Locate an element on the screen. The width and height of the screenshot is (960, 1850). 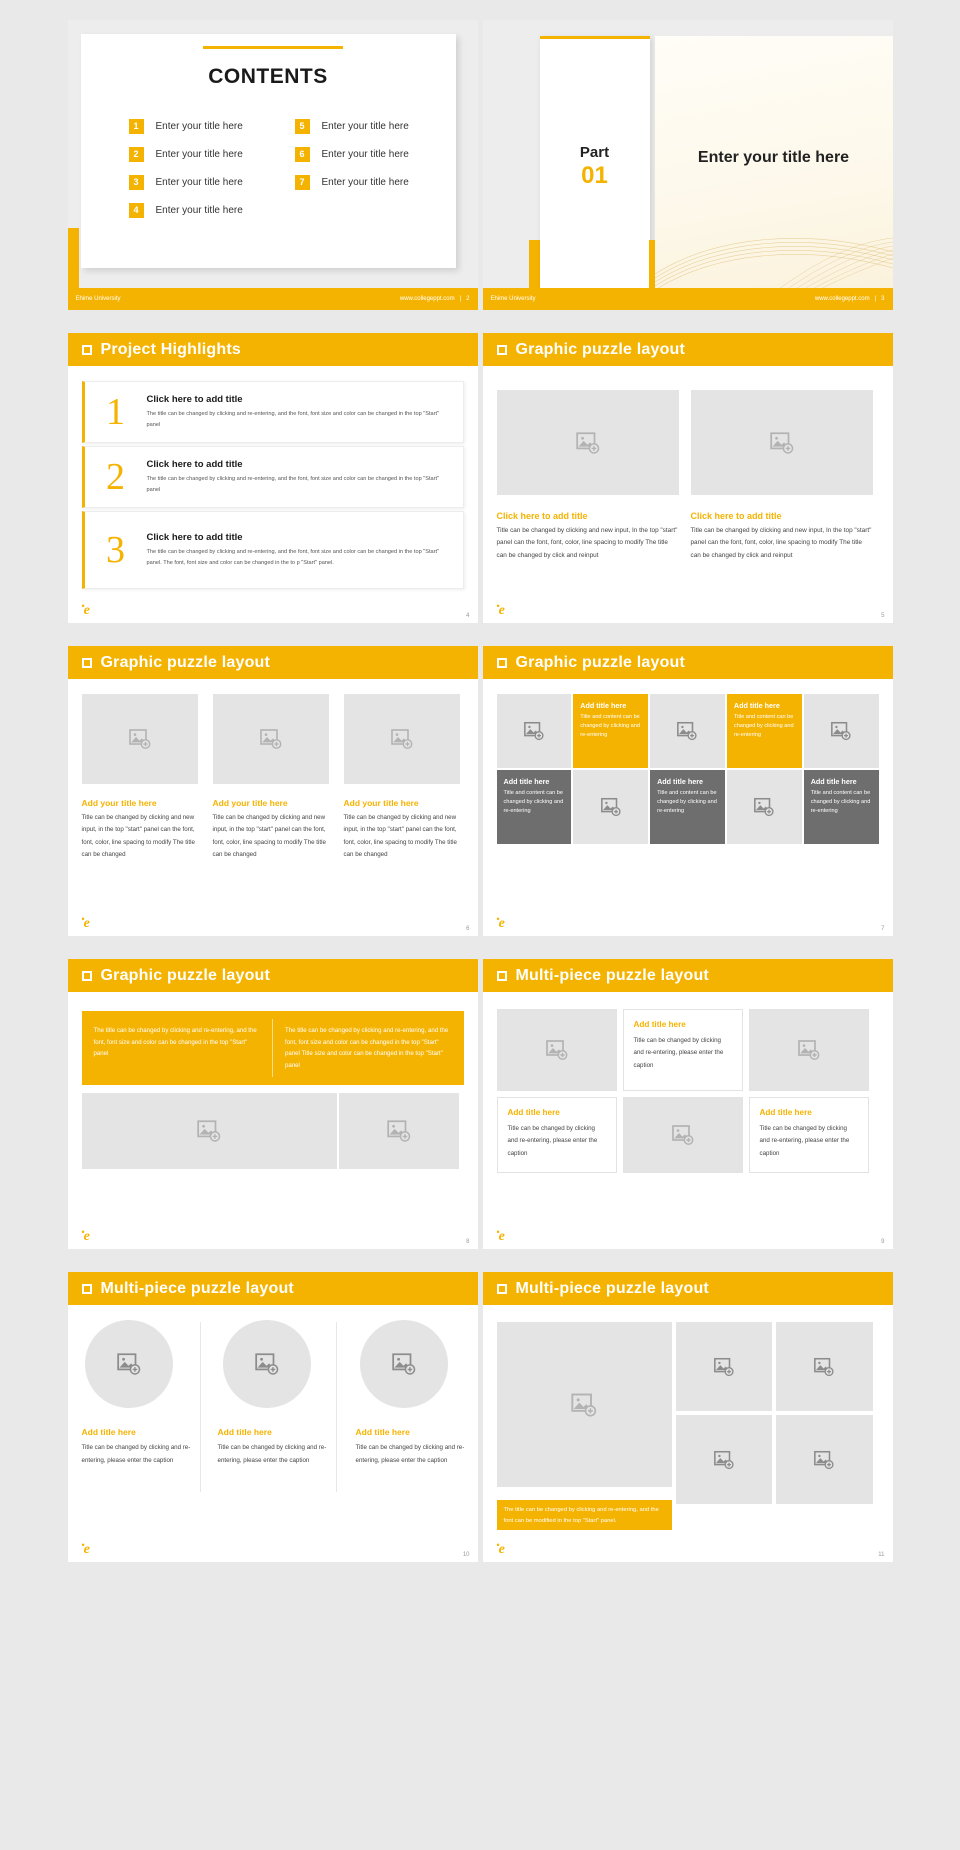
list-item: 1 Enter your title here is located at coordinates (203, 126).